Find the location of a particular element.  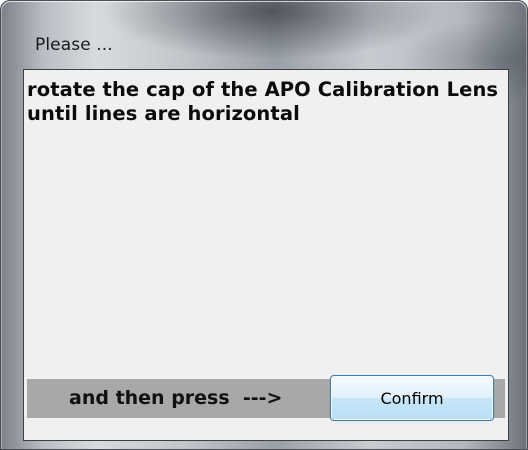

press-instruction-label: and then press ---> is located at coordinates (176, 398).